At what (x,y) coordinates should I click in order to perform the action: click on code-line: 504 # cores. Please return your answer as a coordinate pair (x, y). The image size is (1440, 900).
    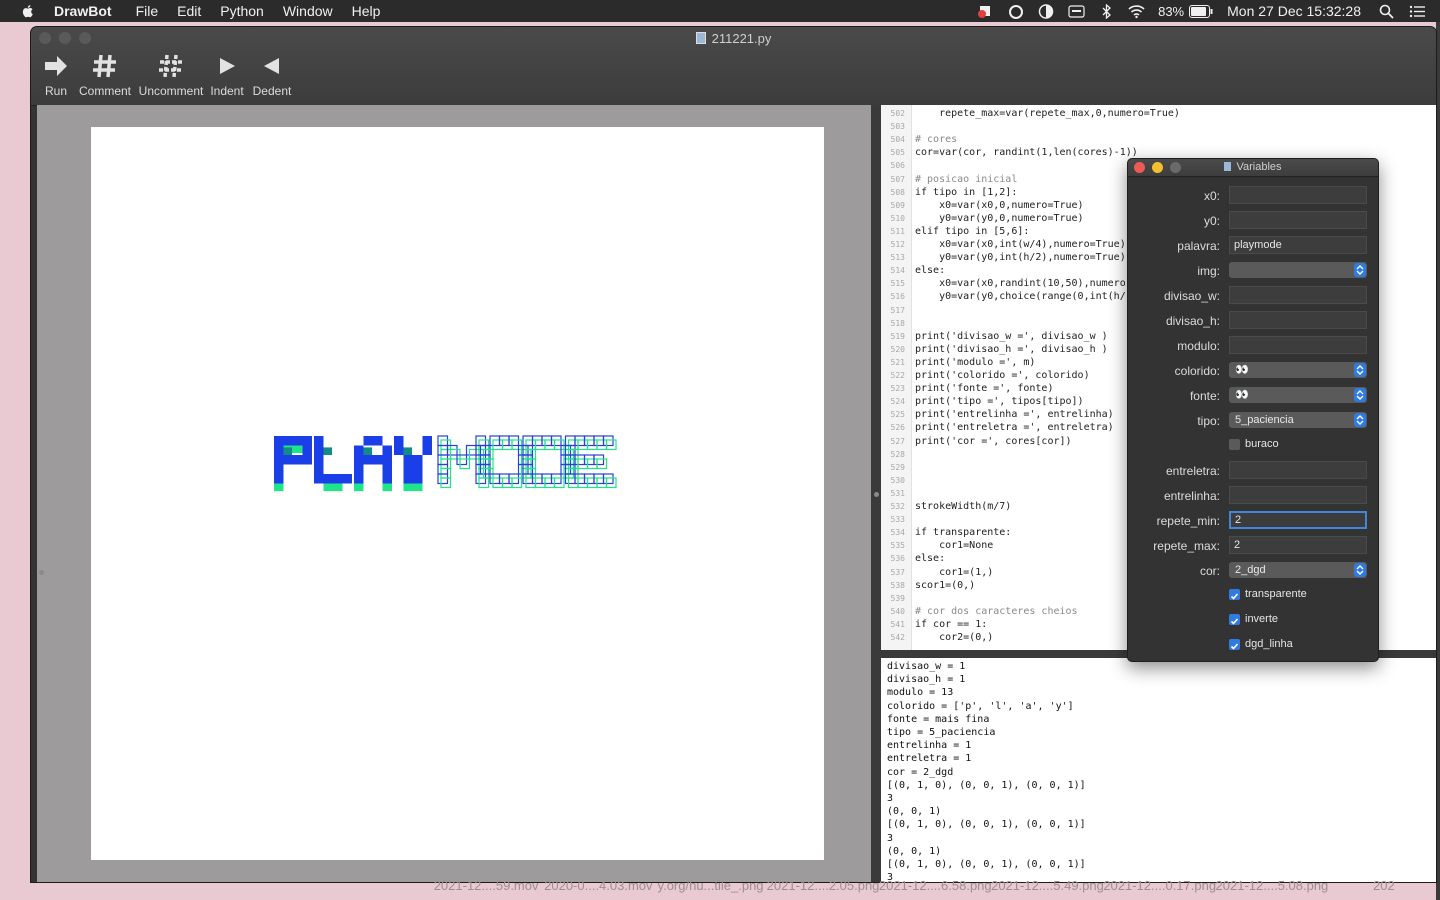
    Looking at the image, I should click on (1158, 139).